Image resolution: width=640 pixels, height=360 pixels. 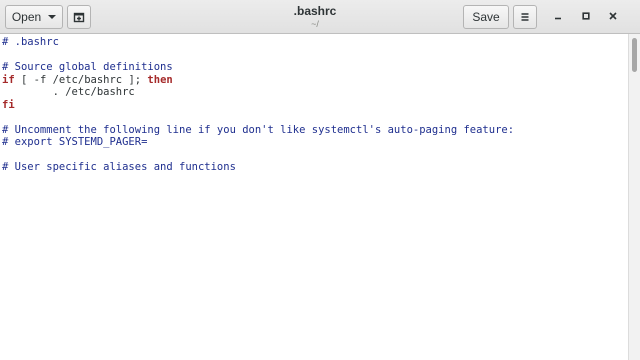 I want to click on code-token: . /etc/bashrc, so click(x=68, y=92).